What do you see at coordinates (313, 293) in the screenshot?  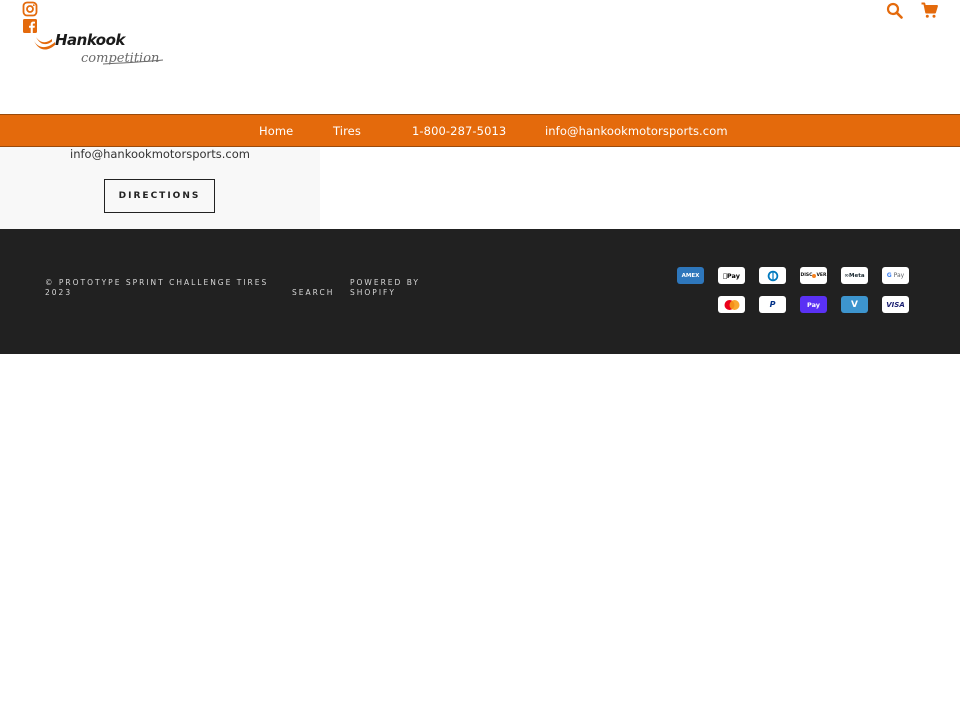 I see `footer-search-link: SEARCH` at bounding box center [313, 293].